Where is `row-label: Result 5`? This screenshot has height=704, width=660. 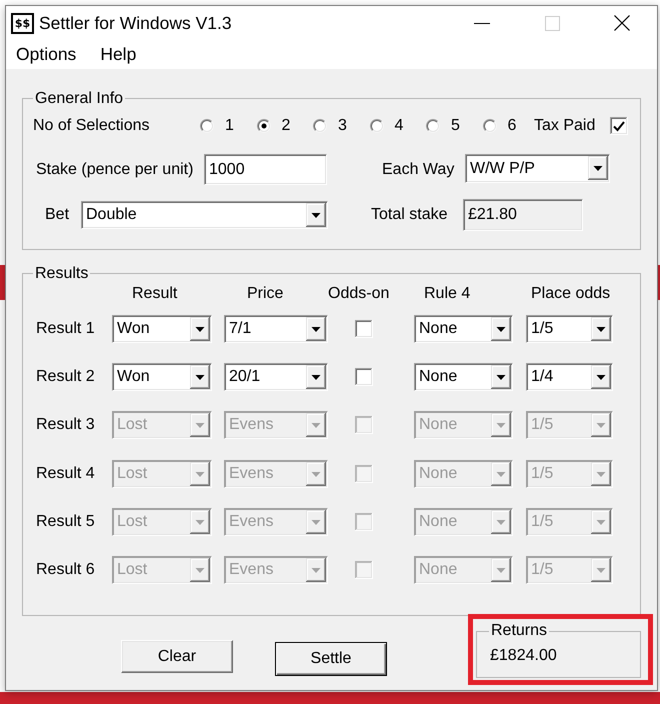 row-label: Result 5 is located at coordinates (65, 521).